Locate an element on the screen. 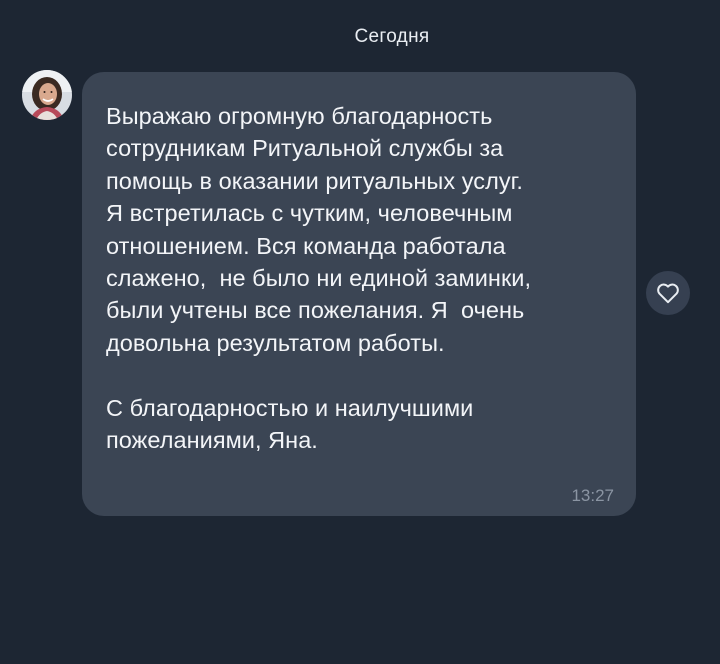 The height and width of the screenshot is (664, 720). heart-icon is located at coordinates (668, 293).